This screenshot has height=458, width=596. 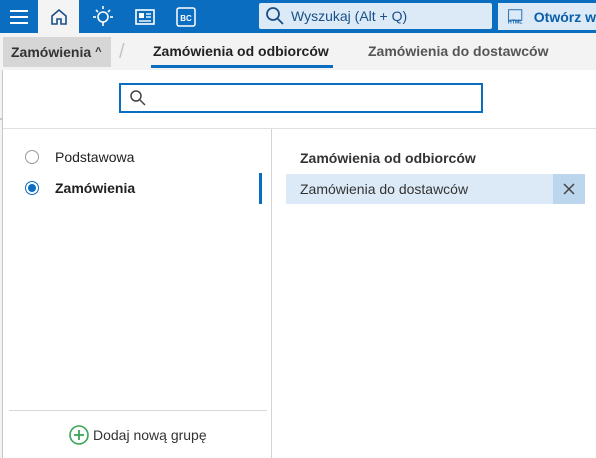 I want to click on group-items-title: Zamówienia od odbiorców, so click(x=388, y=158).